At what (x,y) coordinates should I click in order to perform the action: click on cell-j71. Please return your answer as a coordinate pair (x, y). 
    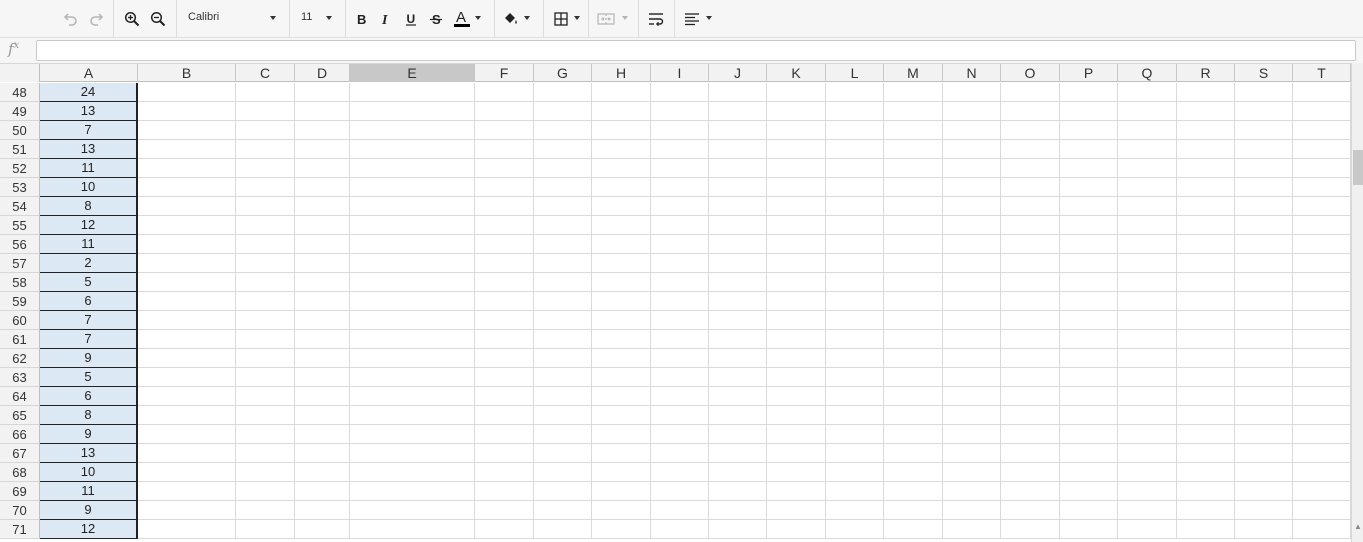
    Looking at the image, I should click on (738, 529).